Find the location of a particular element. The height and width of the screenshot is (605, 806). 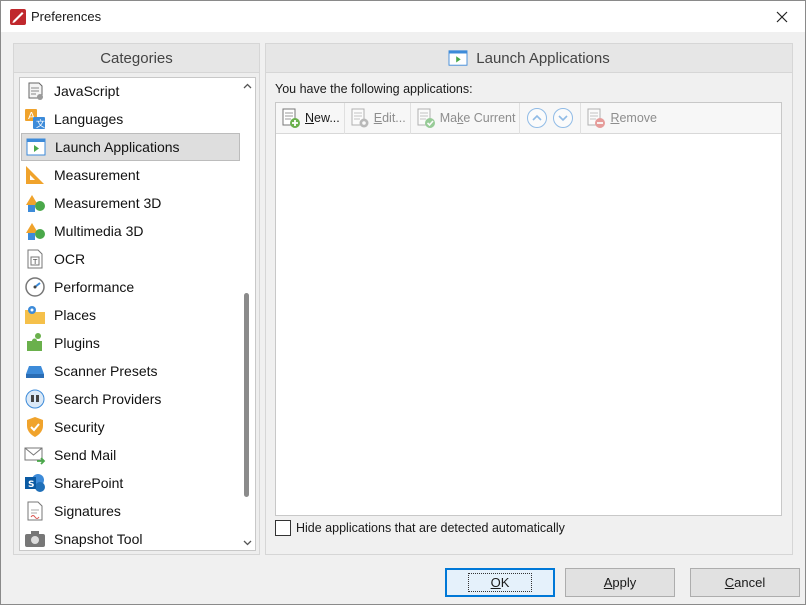

categories-scrollbar is located at coordinates (247, 314).